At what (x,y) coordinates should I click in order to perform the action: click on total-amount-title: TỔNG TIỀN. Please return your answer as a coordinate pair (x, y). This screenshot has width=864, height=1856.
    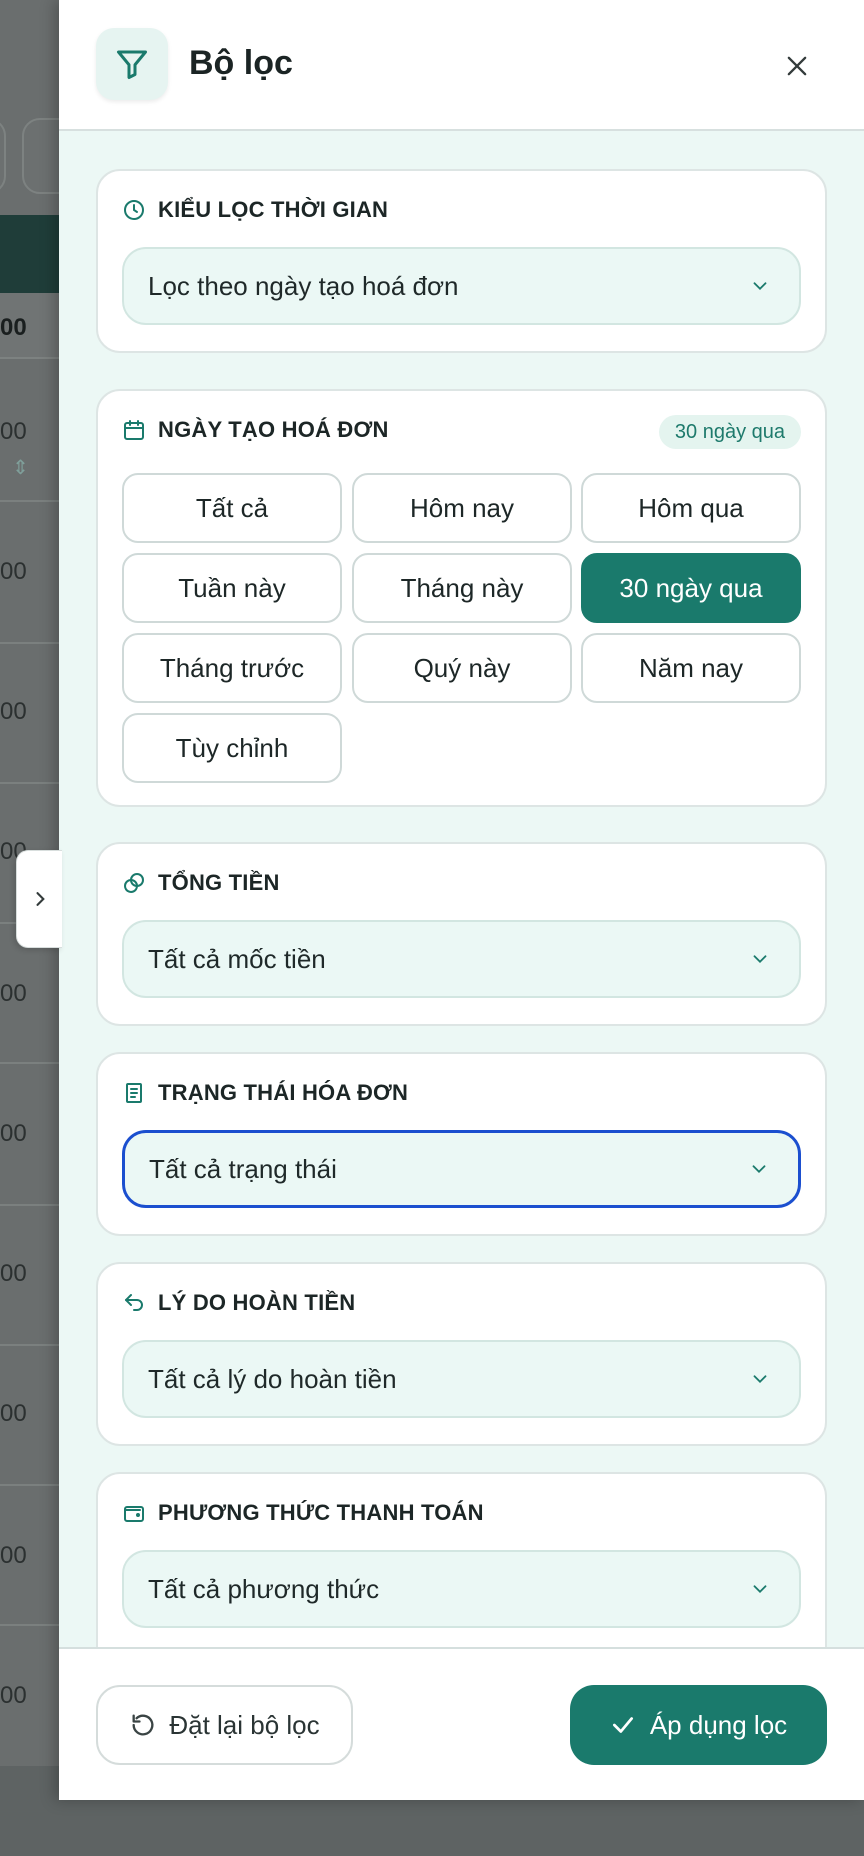
    Looking at the image, I should click on (219, 882).